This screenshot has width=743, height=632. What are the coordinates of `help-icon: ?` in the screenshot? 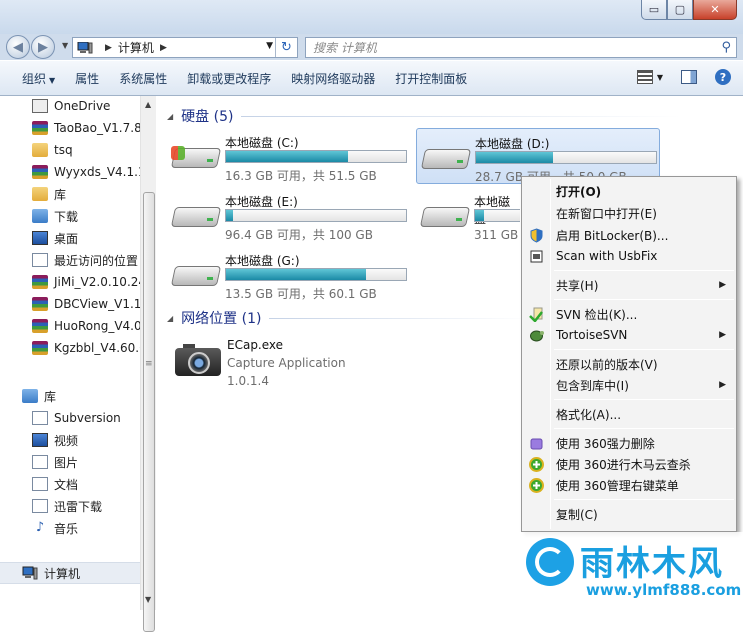 It's located at (723, 77).